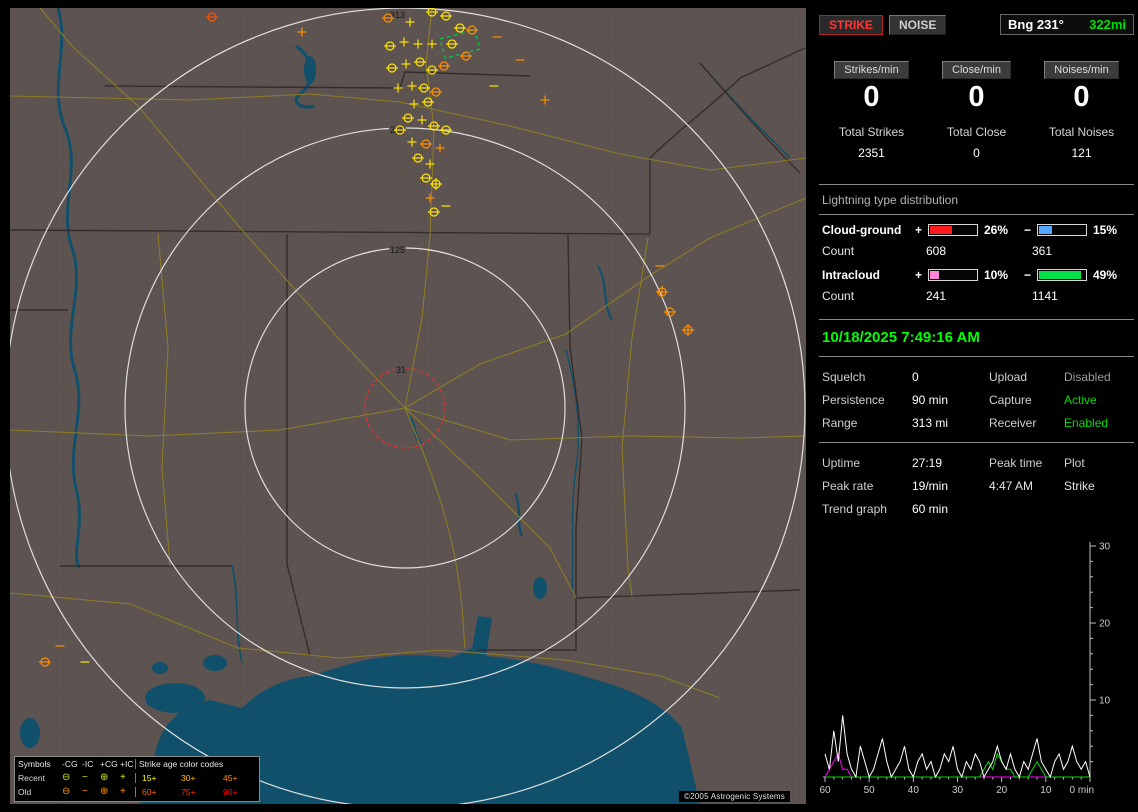  I want to click on x-tick-label: 10, so click(1046, 790).